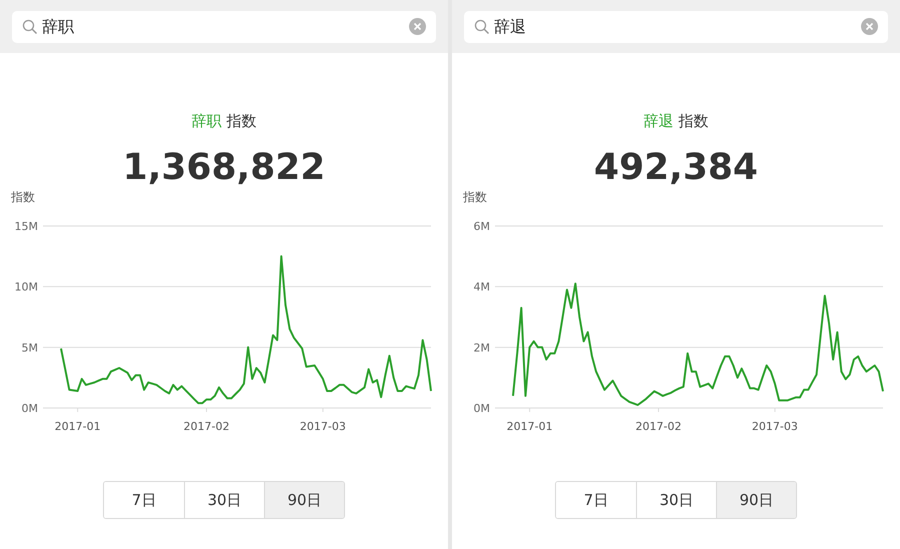 This screenshot has height=549, width=900. I want to click on search-field: 辞退, so click(676, 26).